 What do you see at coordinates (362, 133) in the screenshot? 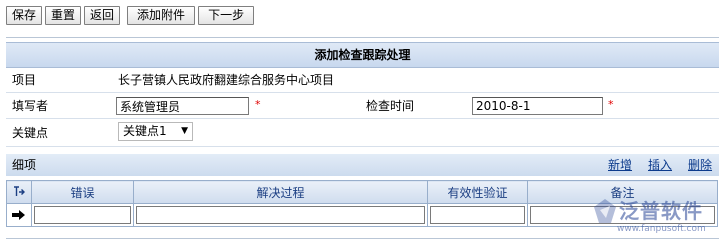
I see `key-point-row: 关键点 关键点1 ▼` at bounding box center [362, 133].